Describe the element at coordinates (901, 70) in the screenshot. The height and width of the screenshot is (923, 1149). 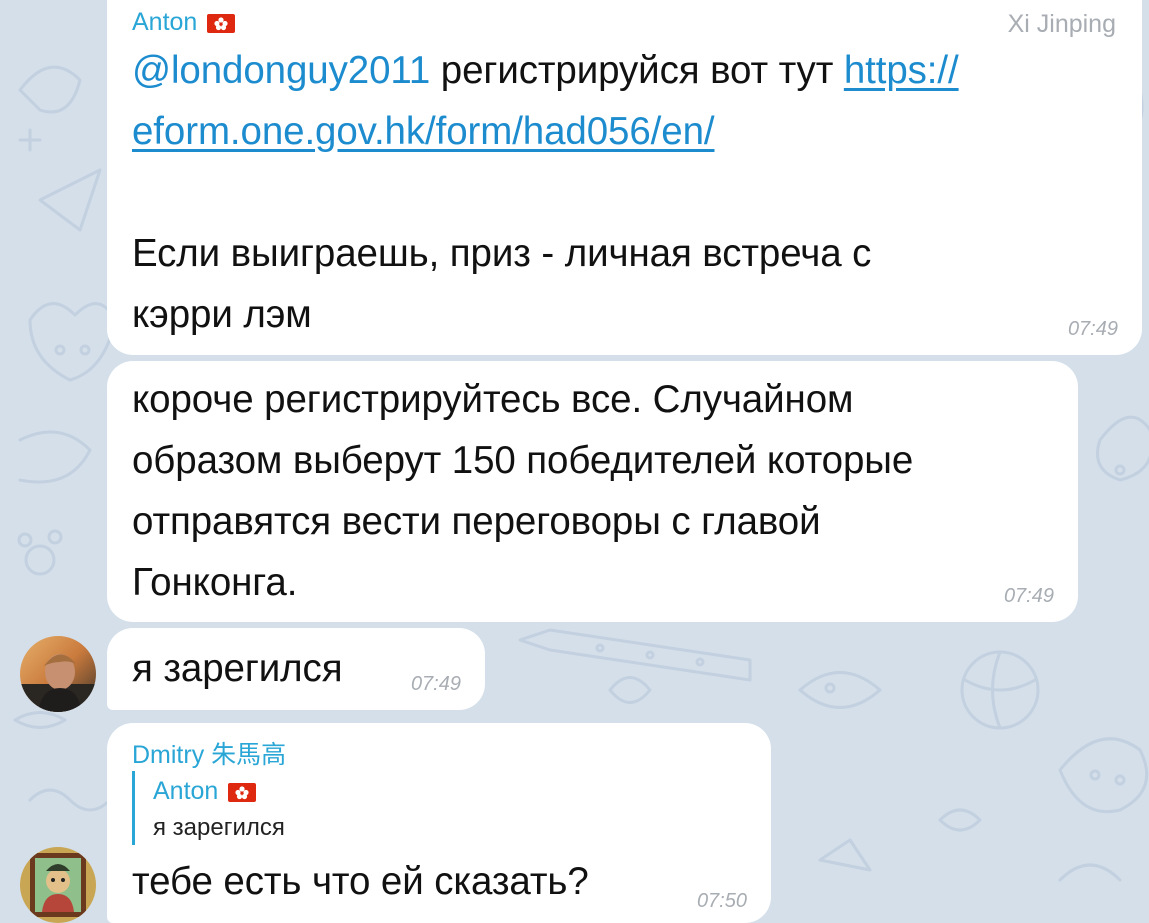
I see `link: https://` at that location.